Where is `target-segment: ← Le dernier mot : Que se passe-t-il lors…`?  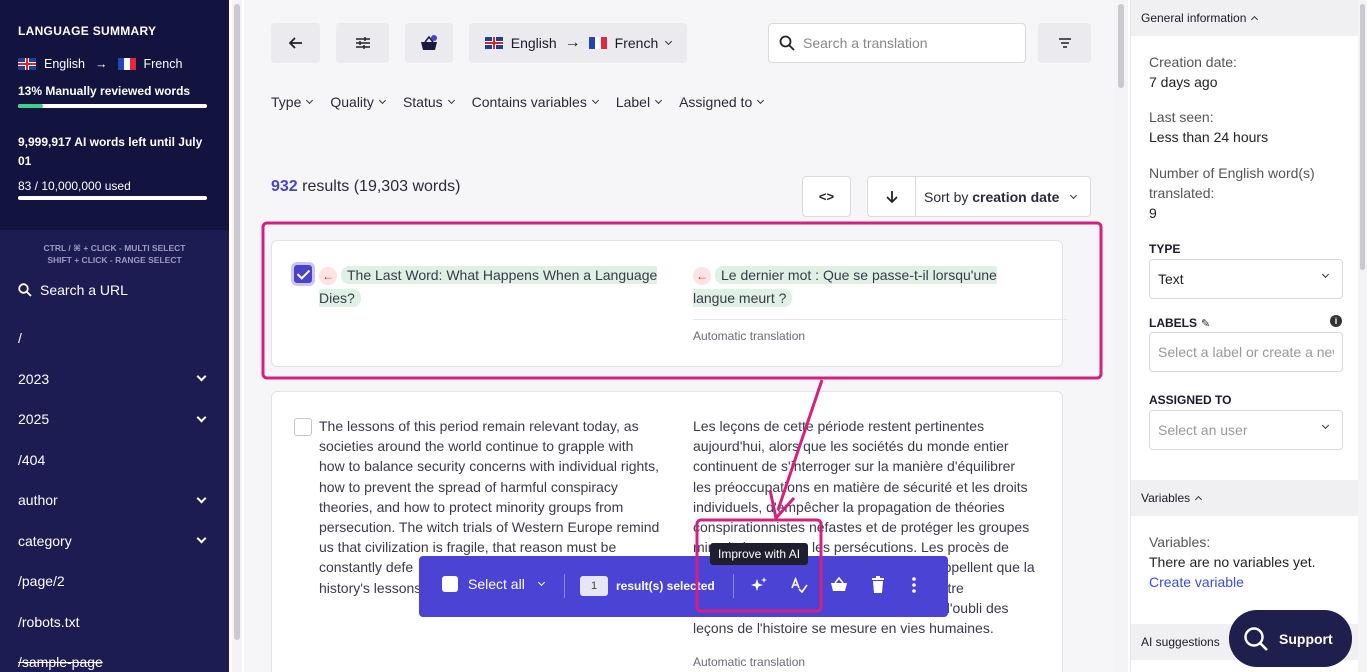 target-segment: ← Le dernier mot : Que se passe-t-il lors… is located at coordinates (863, 287).